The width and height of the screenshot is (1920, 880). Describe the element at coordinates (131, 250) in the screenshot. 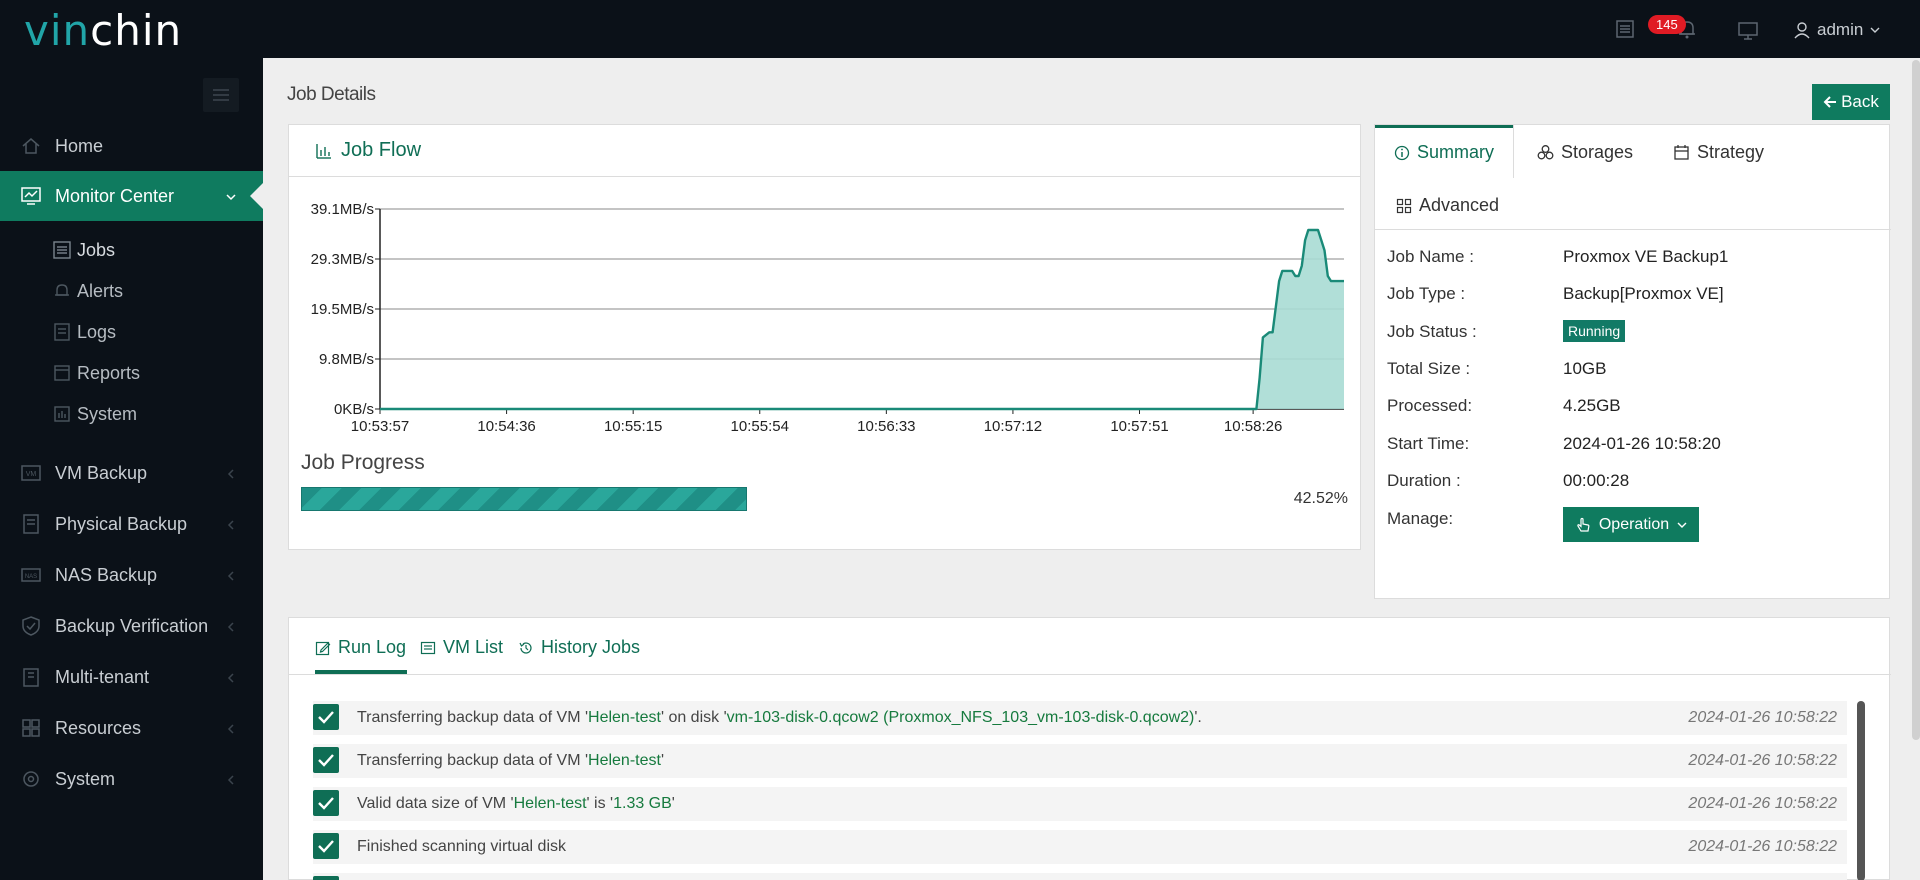

I see `sidebar-subitem-jobs: Jobs` at that location.